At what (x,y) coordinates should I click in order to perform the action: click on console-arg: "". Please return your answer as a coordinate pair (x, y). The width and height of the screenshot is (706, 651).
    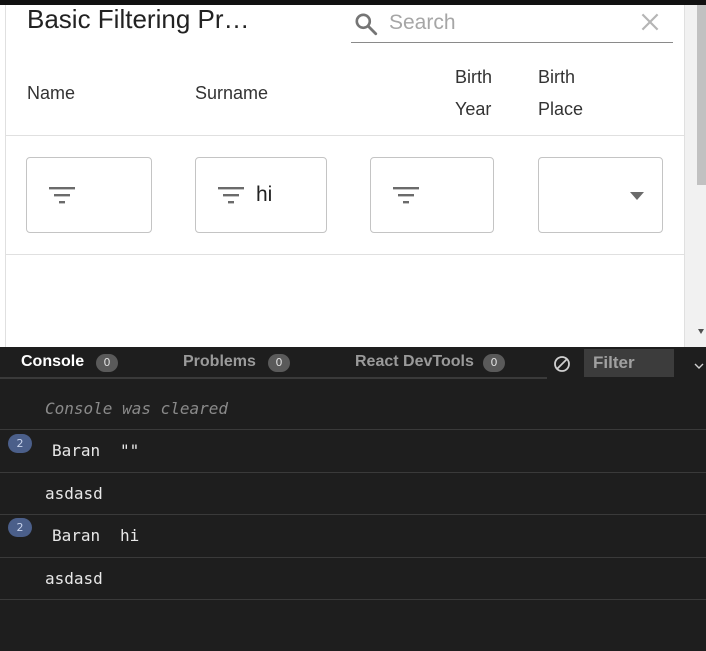
    Looking at the image, I should click on (130, 450).